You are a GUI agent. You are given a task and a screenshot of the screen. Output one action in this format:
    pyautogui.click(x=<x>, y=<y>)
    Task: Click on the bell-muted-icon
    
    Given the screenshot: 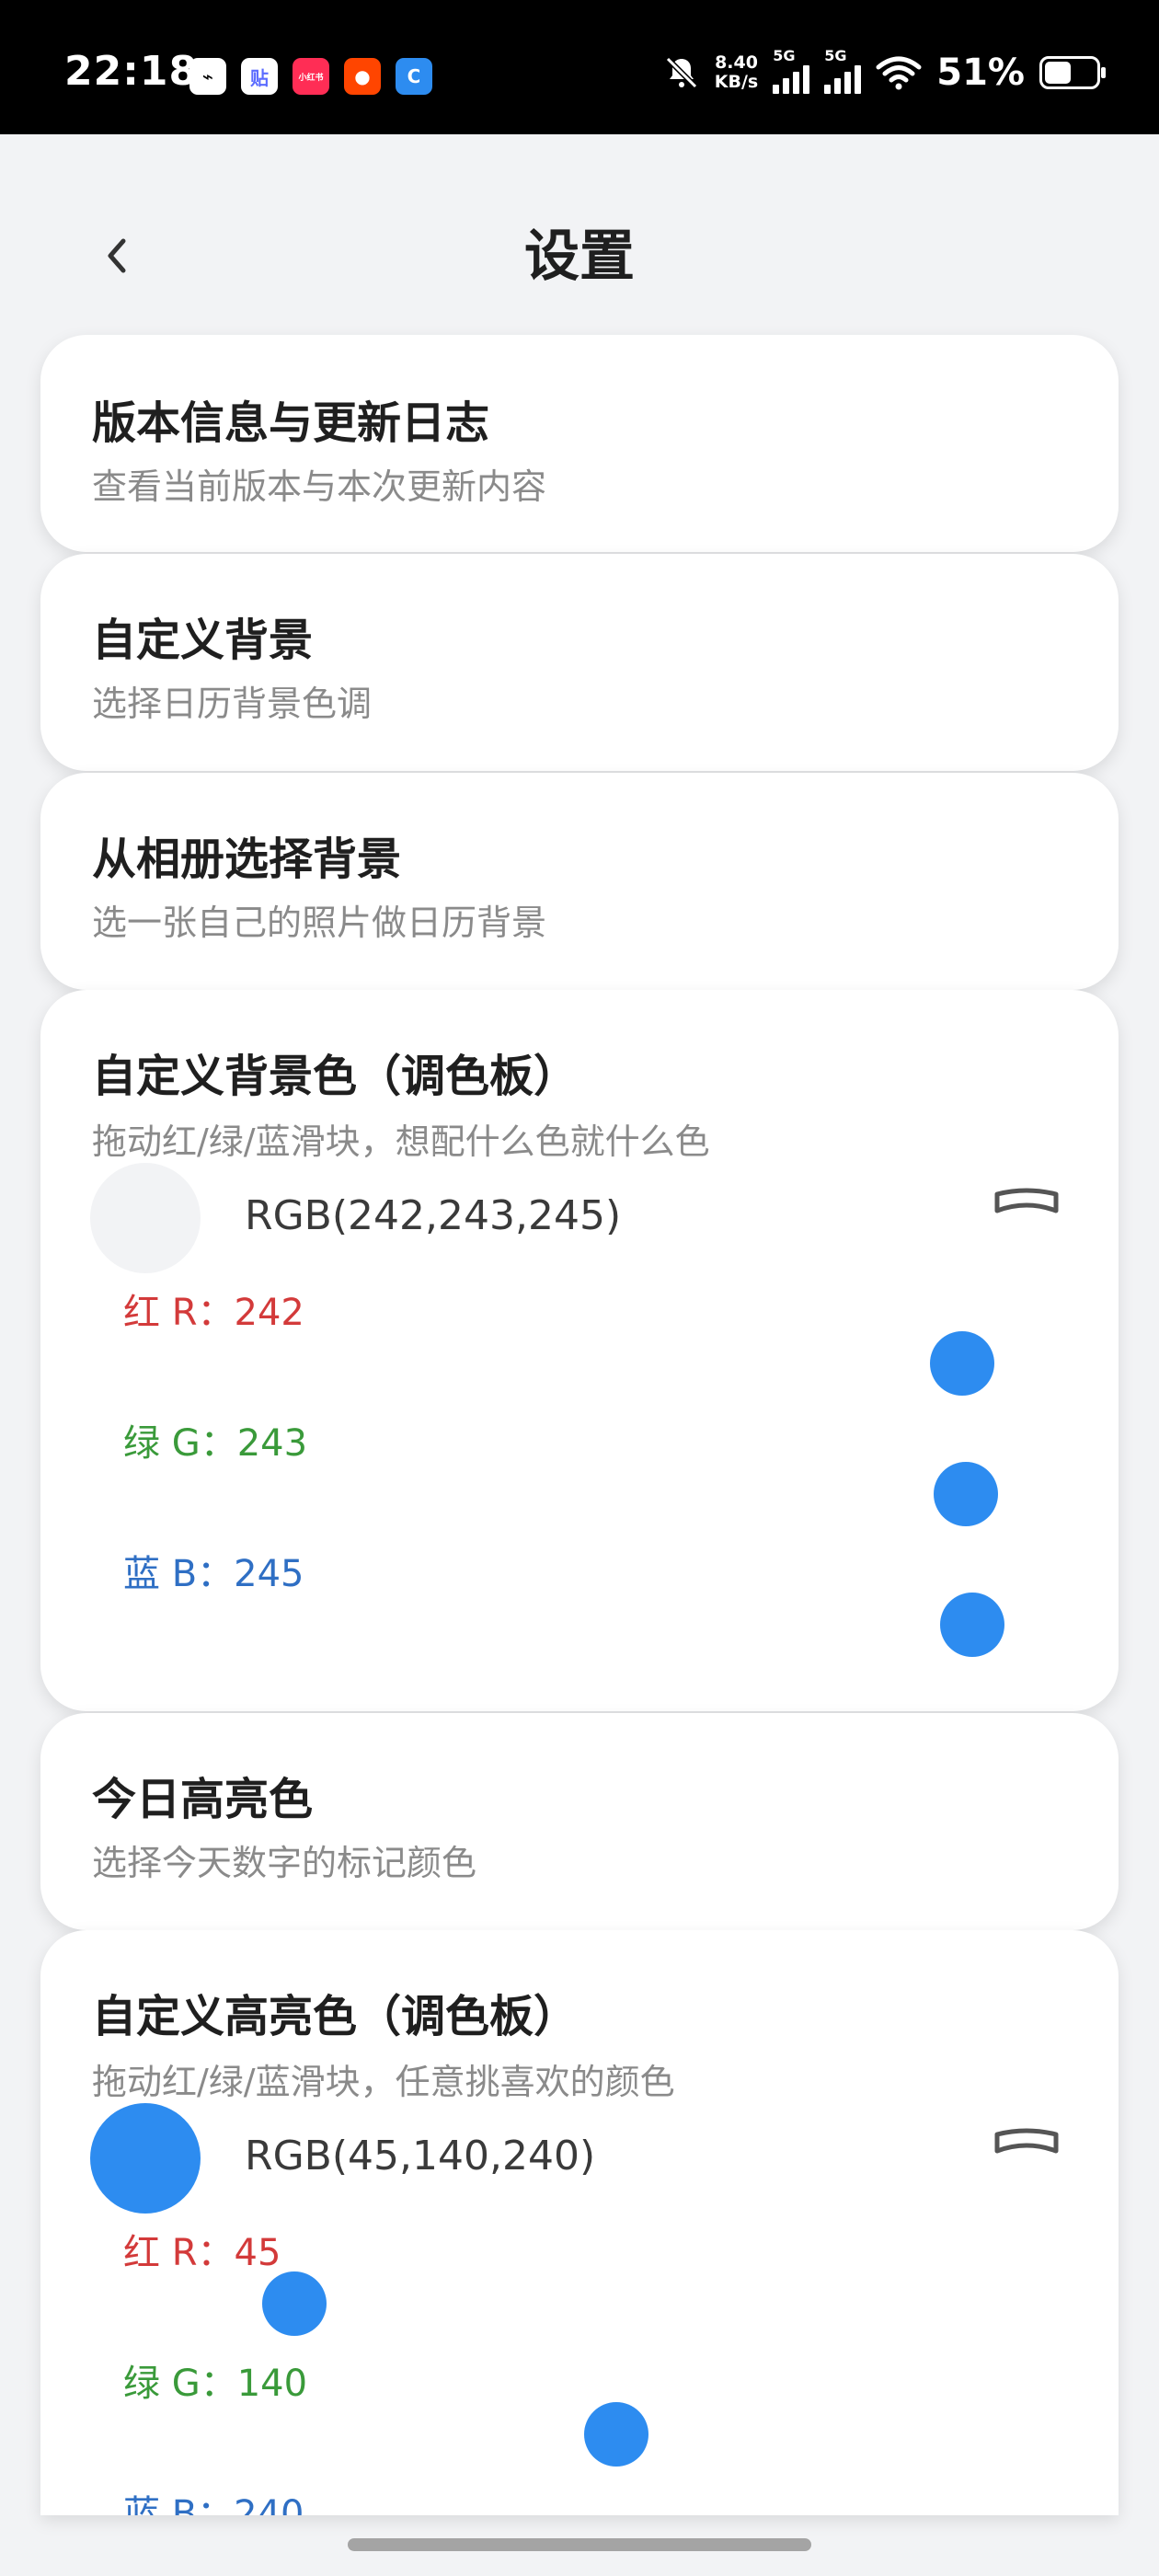 What is the action you would take?
    pyautogui.click(x=681, y=72)
    